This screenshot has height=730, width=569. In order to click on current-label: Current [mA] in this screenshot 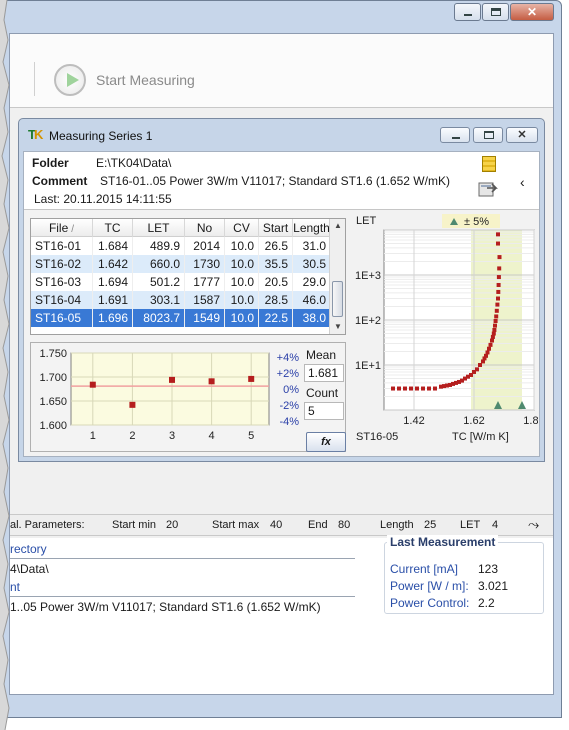, I will do `click(424, 569)`.